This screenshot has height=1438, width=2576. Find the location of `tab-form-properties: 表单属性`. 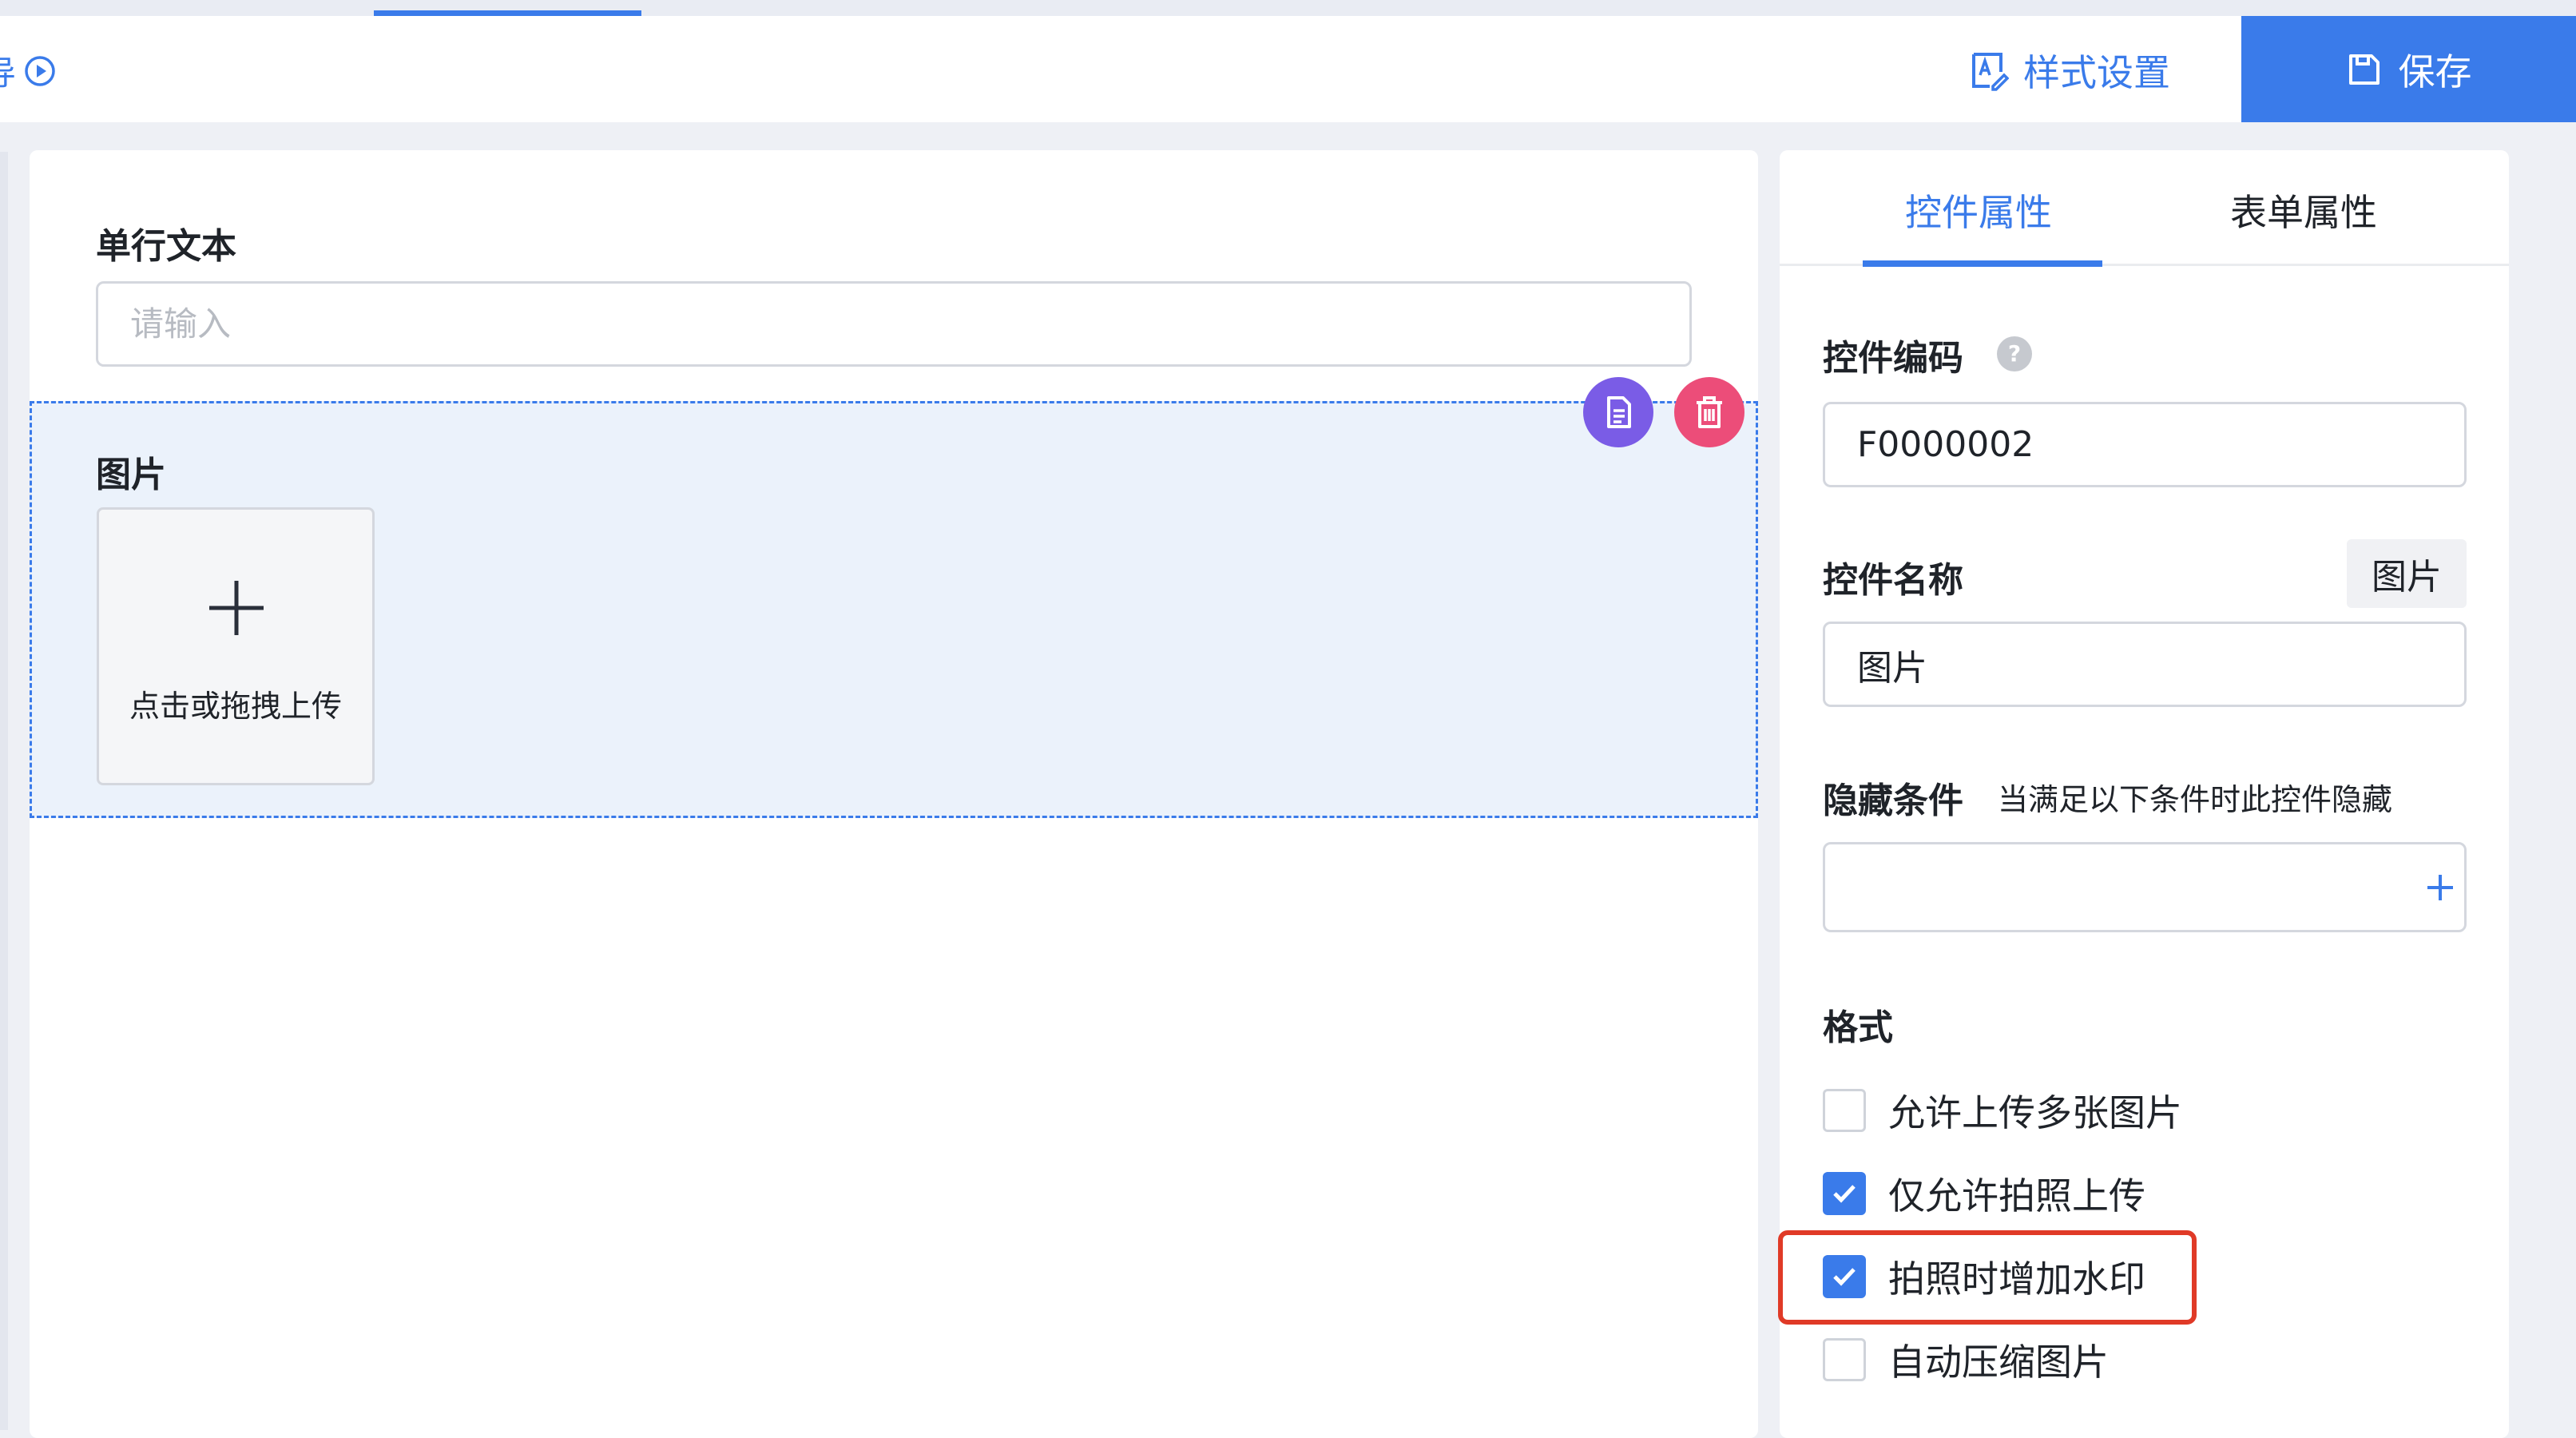

tab-form-properties: 表单属性 is located at coordinates (2303, 210).